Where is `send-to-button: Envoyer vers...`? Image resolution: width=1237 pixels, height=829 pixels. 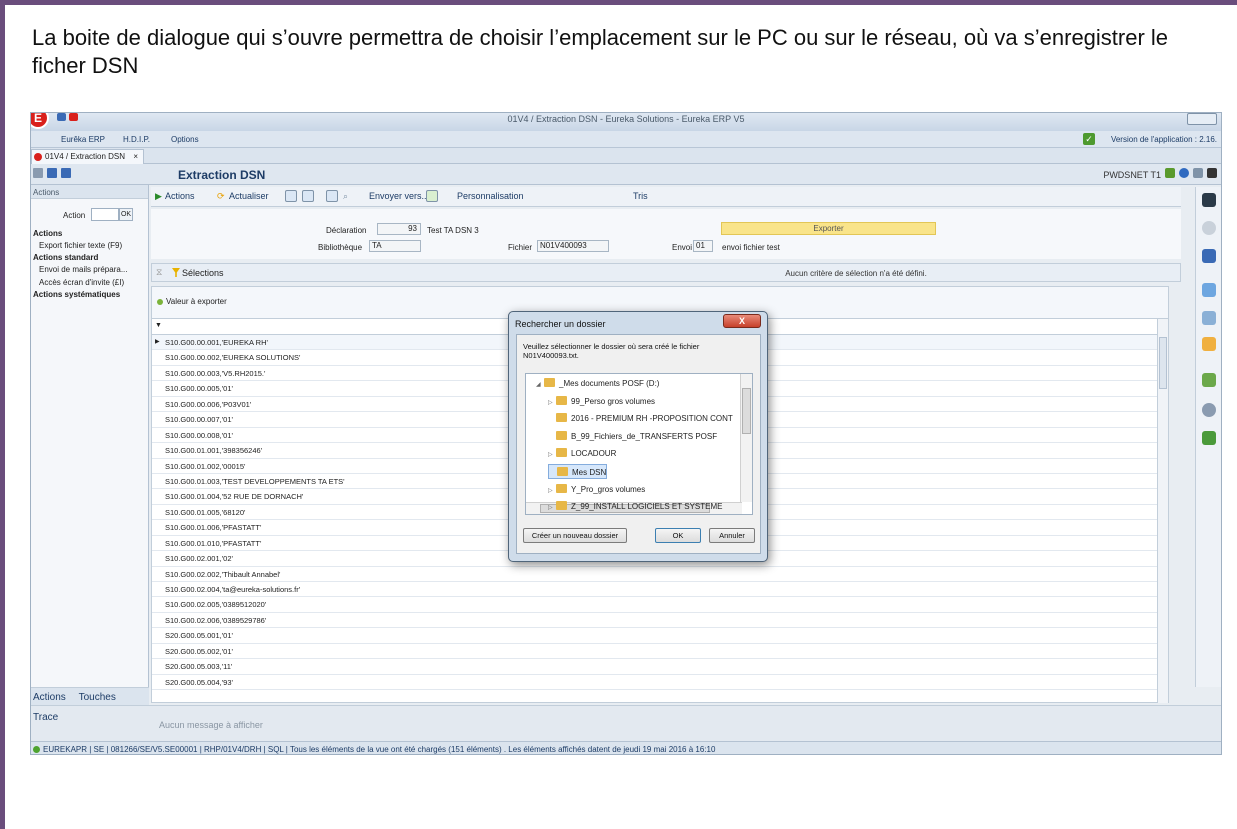 send-to-button: Envoyer vers... is located at coordinates (399, 196).